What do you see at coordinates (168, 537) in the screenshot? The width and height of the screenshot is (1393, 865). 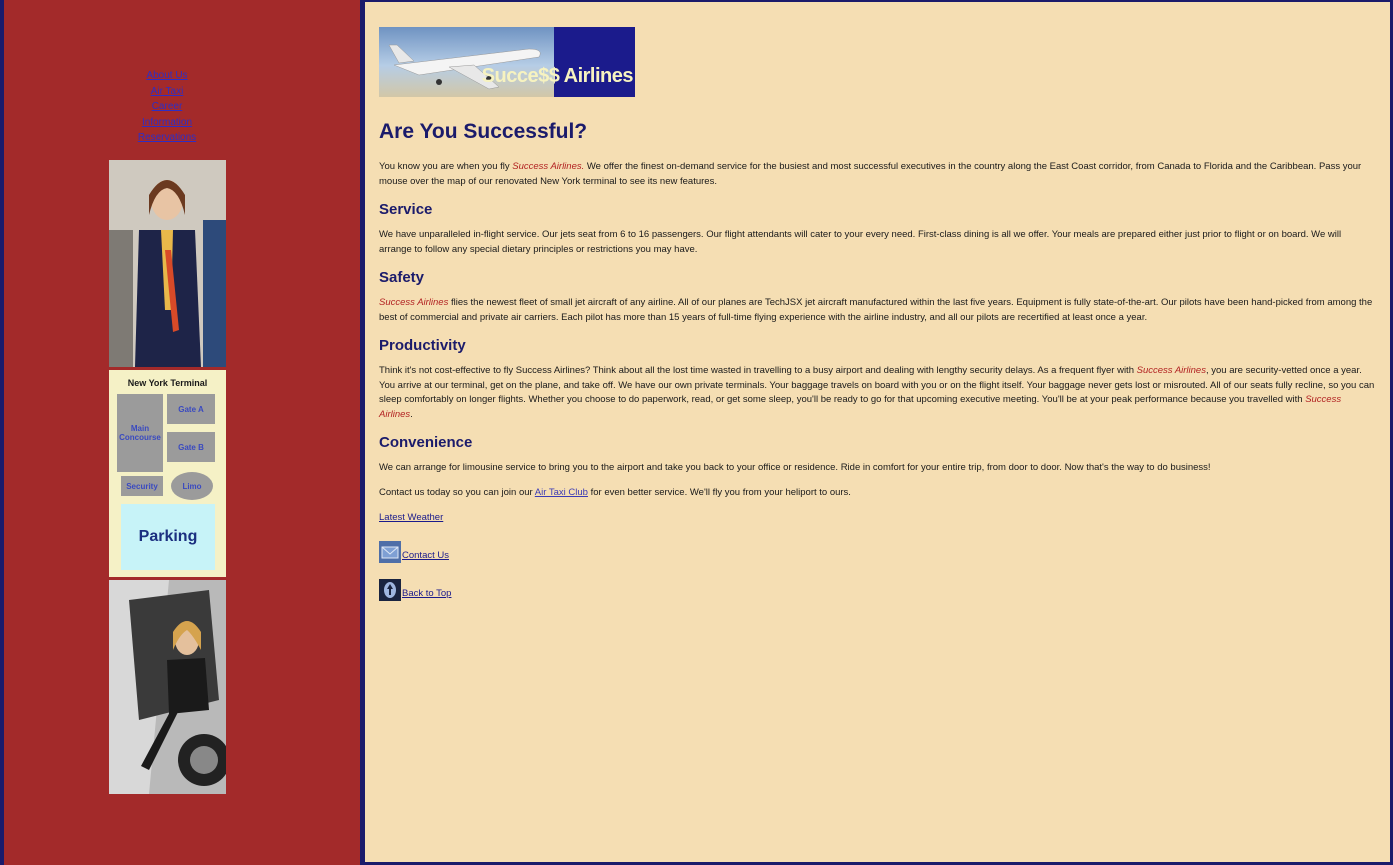 I see `map-parking: Parking` at bounding box center [168, 537].